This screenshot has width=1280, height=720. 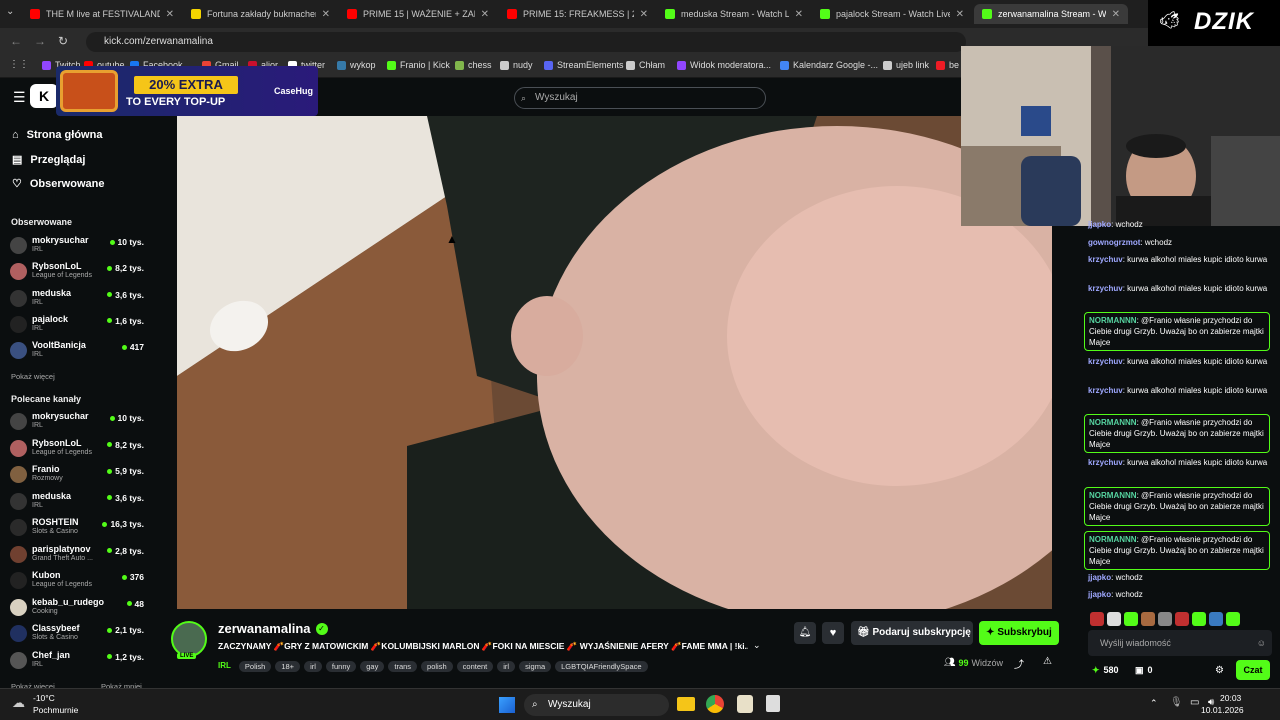 I want to click on sidebar-channel: VooltBanicja IRL 417, so click(x=79, y=351).